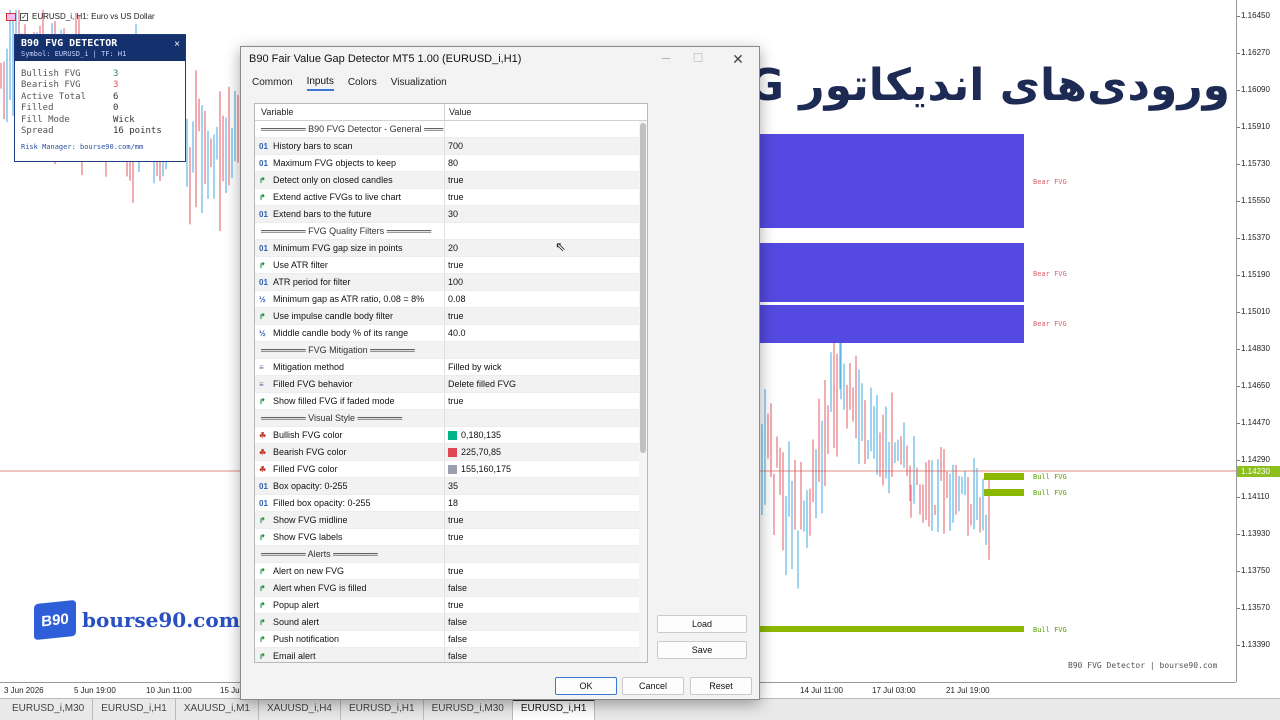 This screenshot has width=1280, height=720. What do you see at coordinates (546, 146) in the screenshot?
I see `value-cell: 700` at bounding box center [546, 146].